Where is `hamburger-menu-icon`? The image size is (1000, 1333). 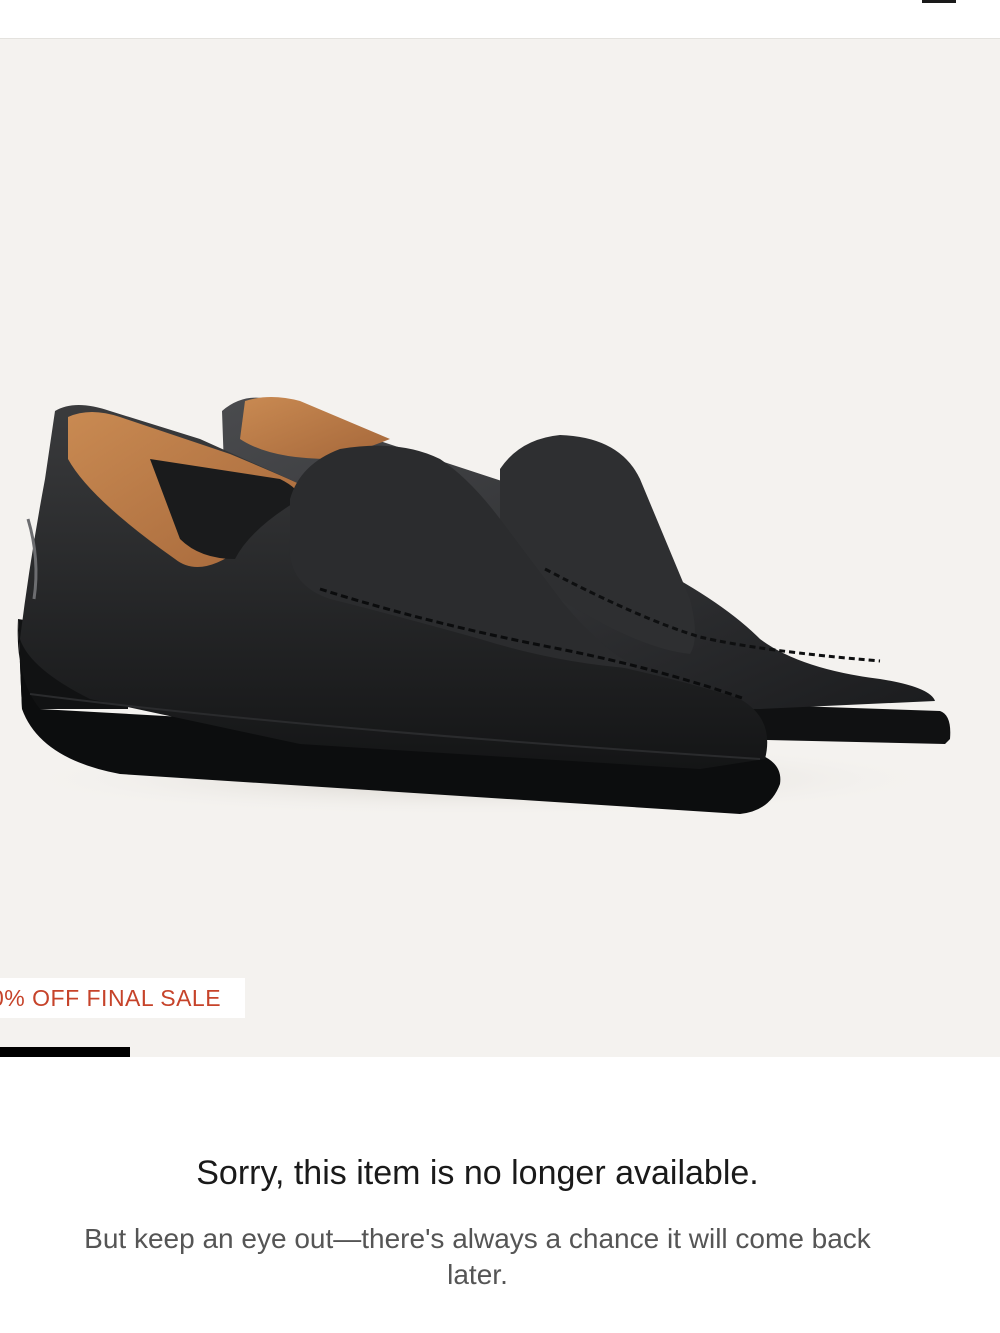
hamburger-menu-icon is located at coordinates (939, 1).